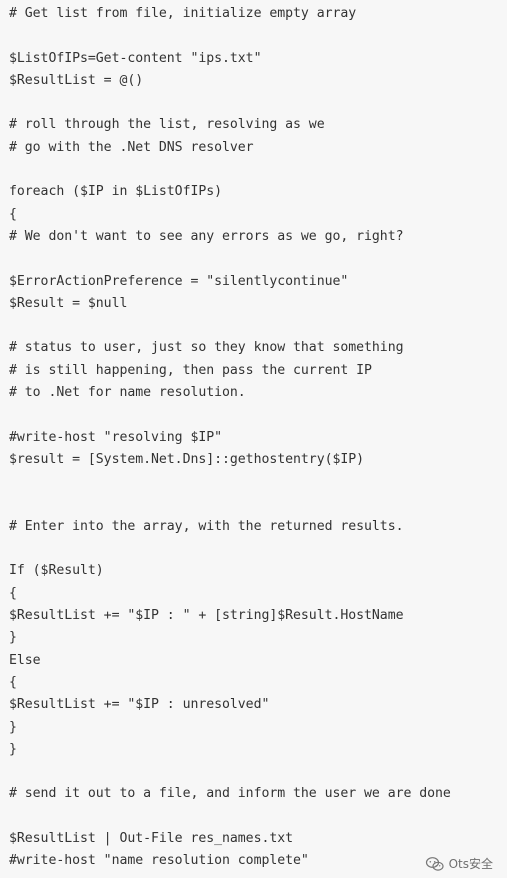  I want to click on code-line-14: $Result = $null, so click(68, 303).